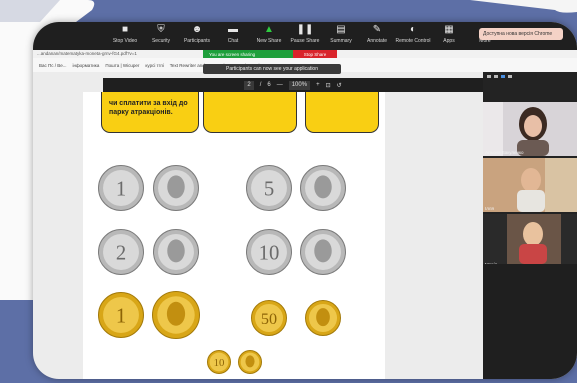 This screenshot has height=383, width=577. What do you see at coordinates (197, 41) in the screenshot?
I see `toolbar-label: Participants` at bounding box center [197, 41].